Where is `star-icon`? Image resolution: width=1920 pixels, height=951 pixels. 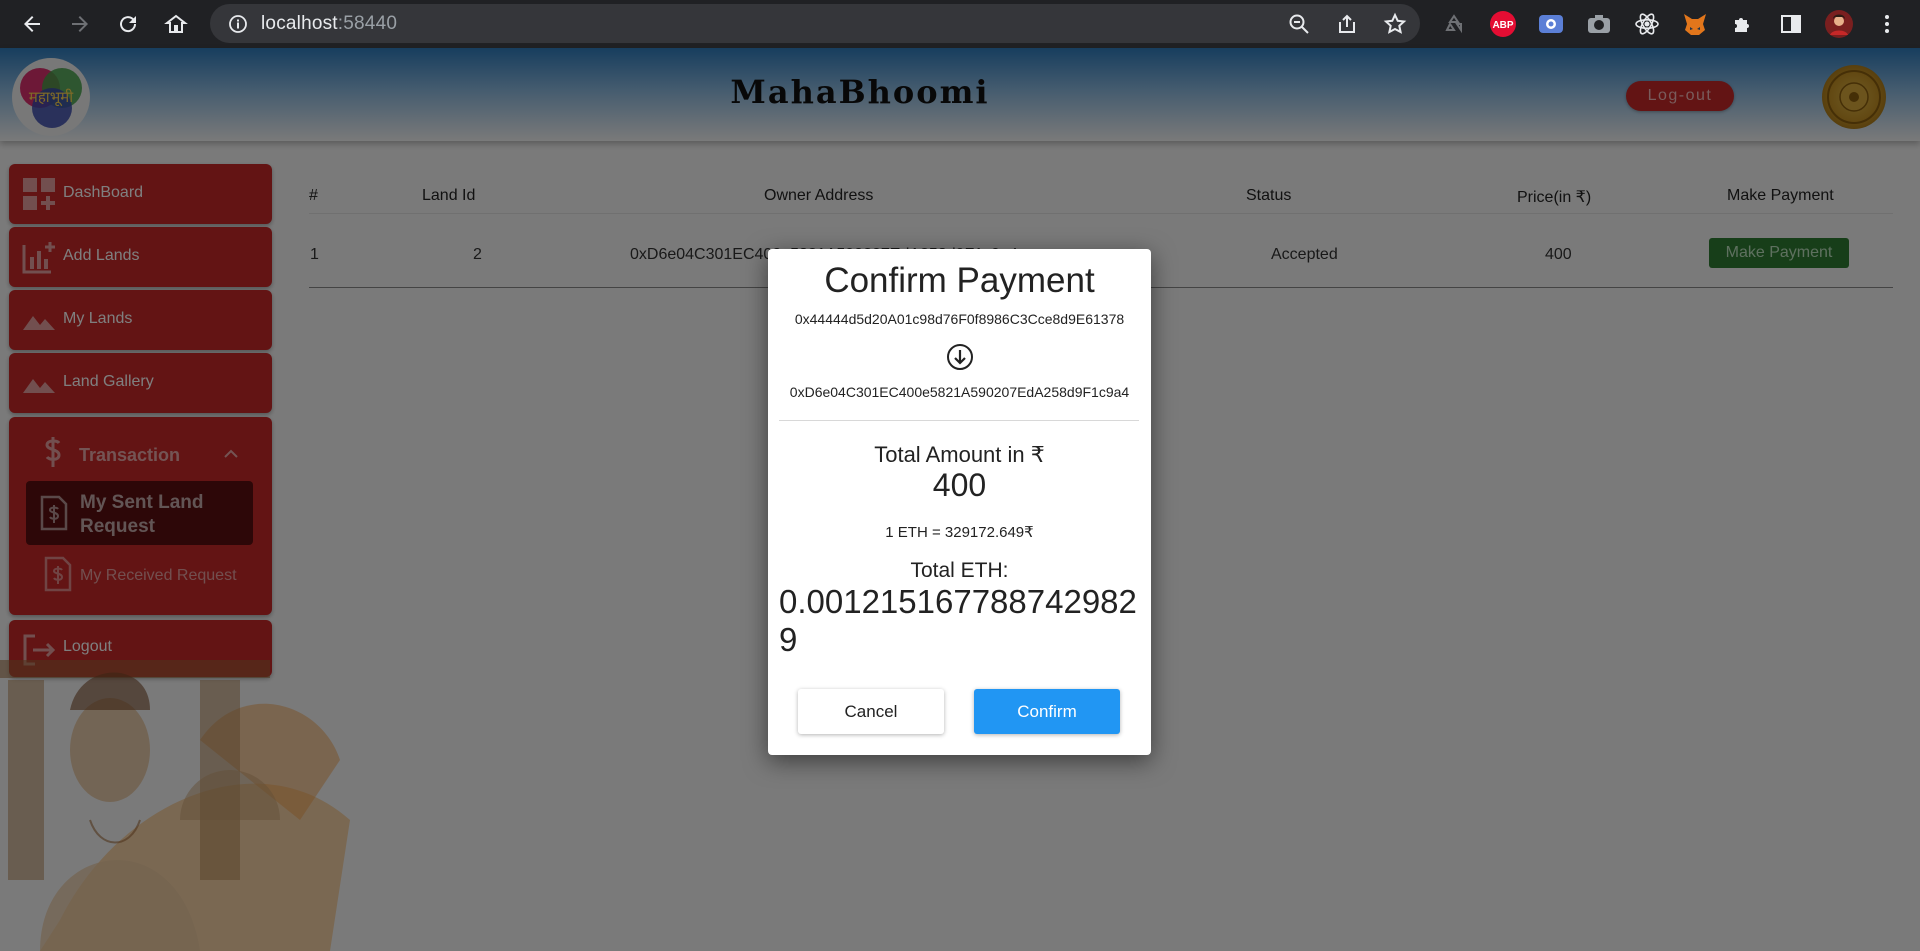 star-icon is located at coordinates (1395, 24).